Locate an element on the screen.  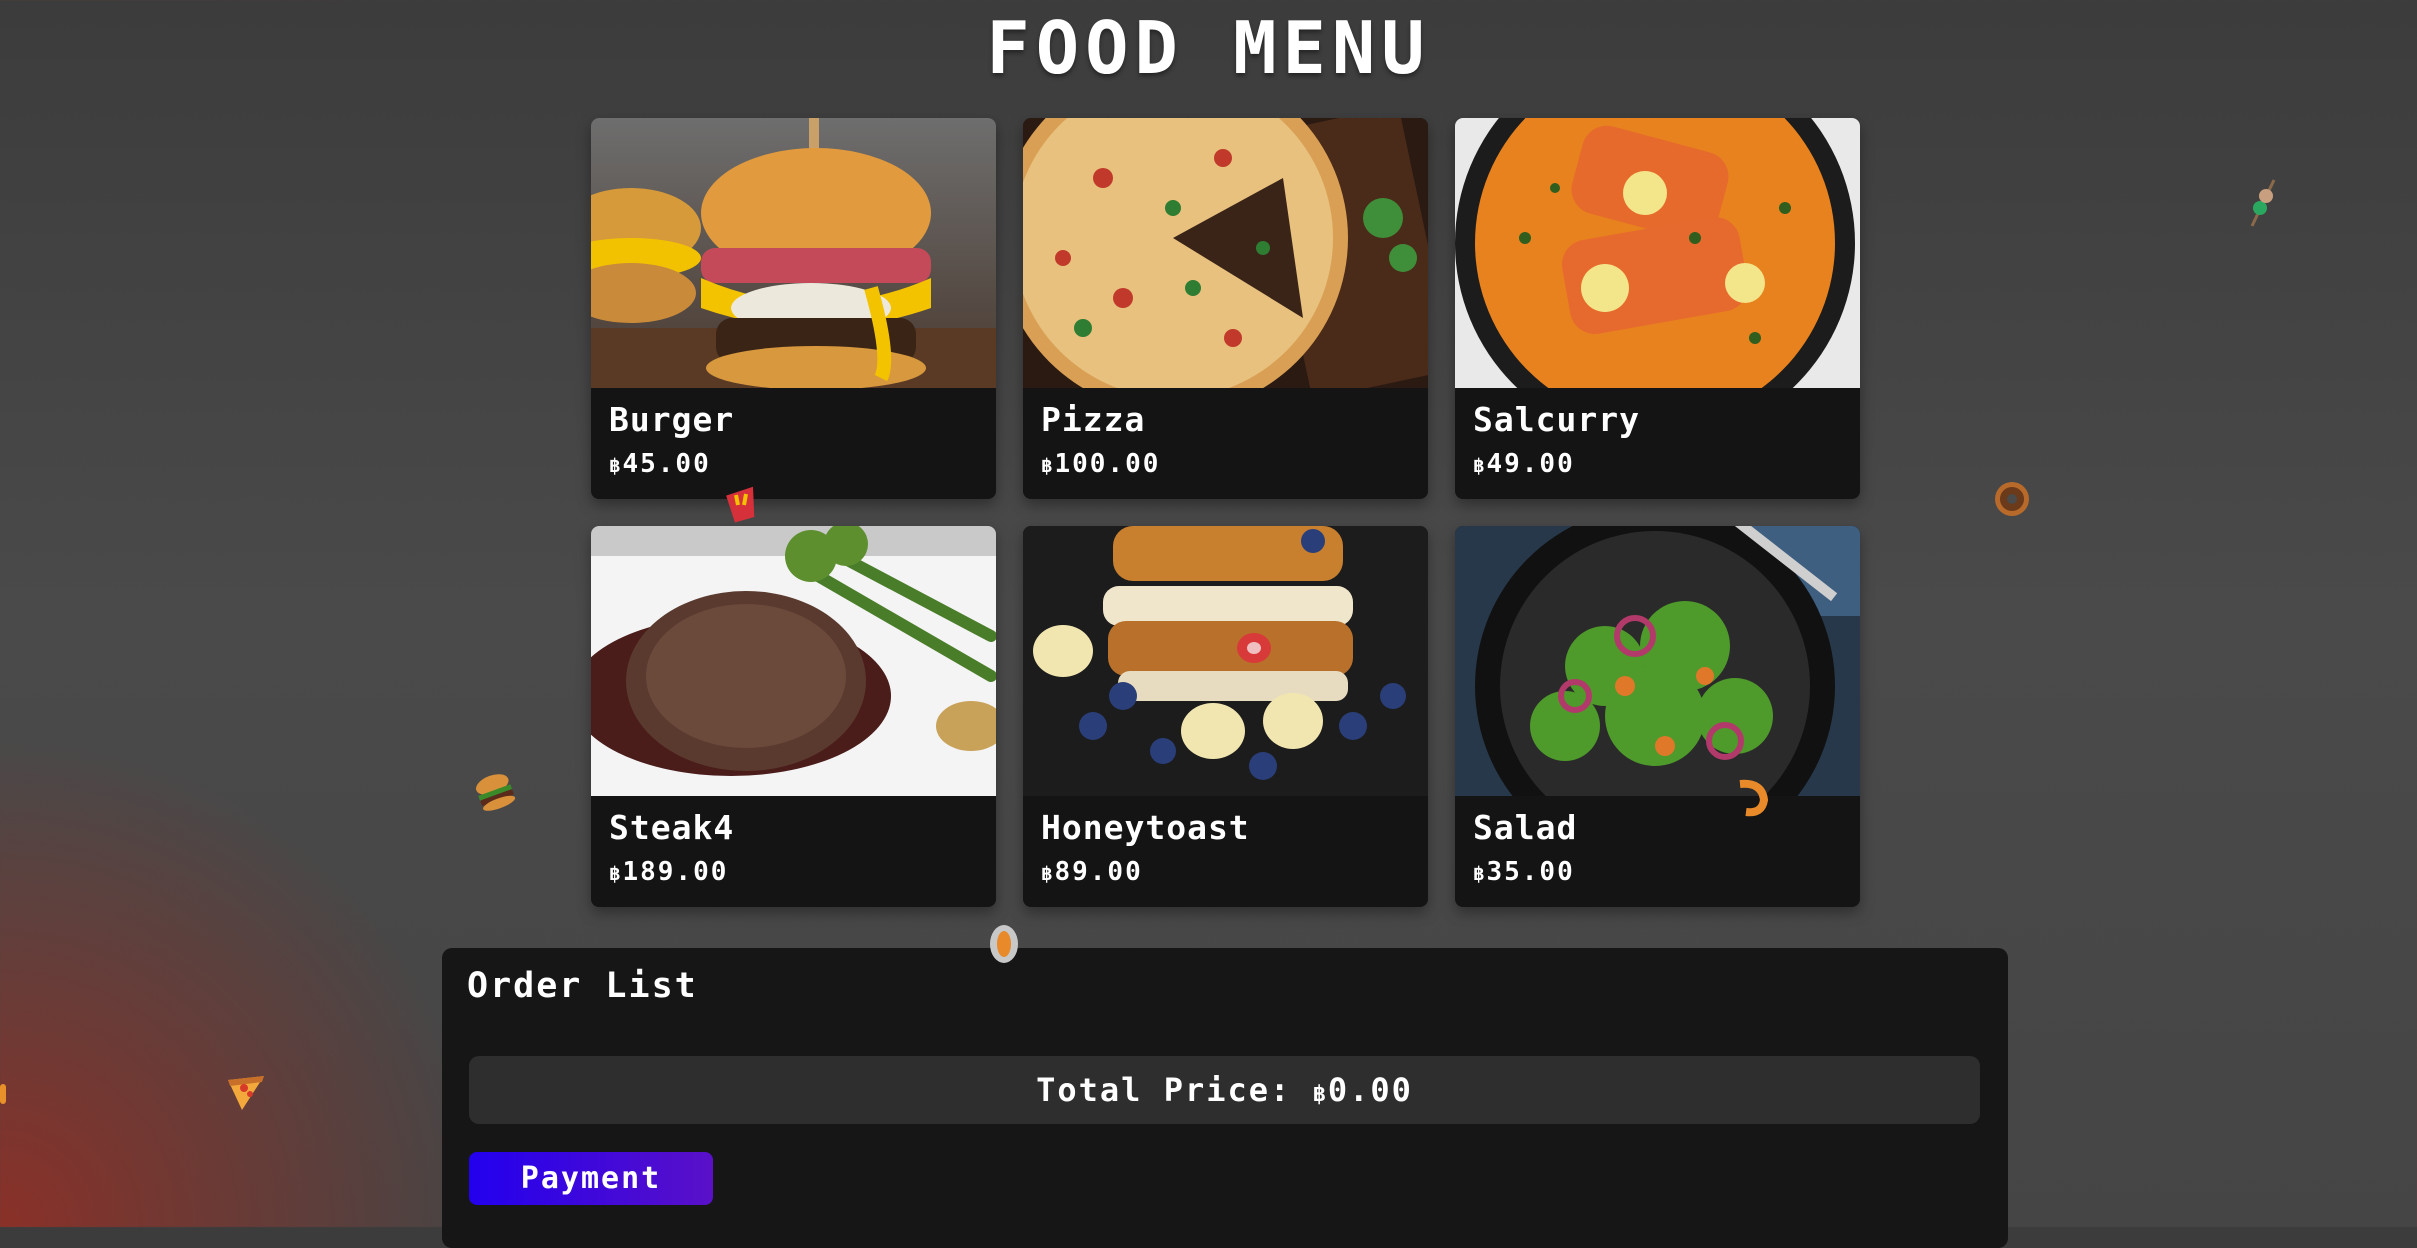
item-price: ฿35.00 is located at coordinates (1524, 872).